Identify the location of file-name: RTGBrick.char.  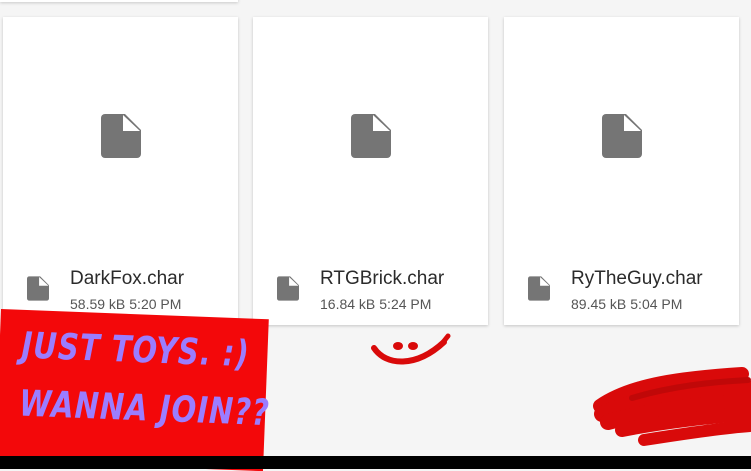
(382, 278).